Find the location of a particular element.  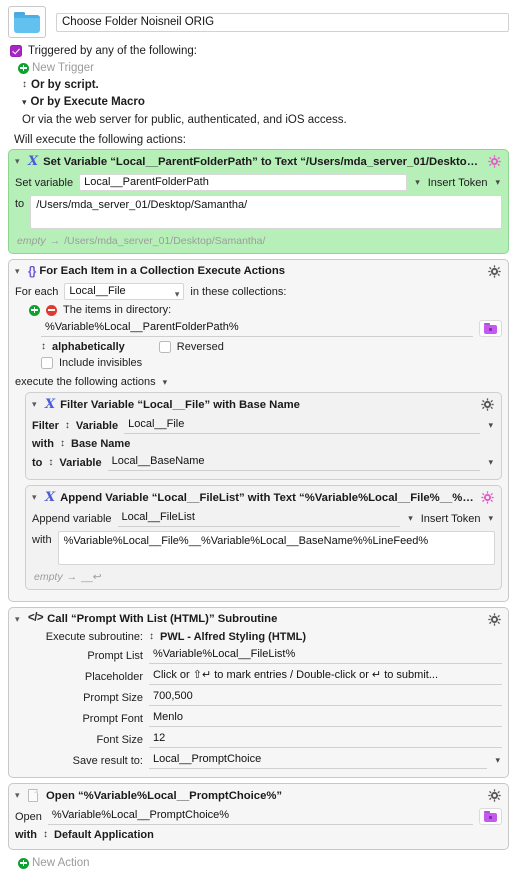

new-trigger-button: New Trigger is located at coordinates (263, 65).